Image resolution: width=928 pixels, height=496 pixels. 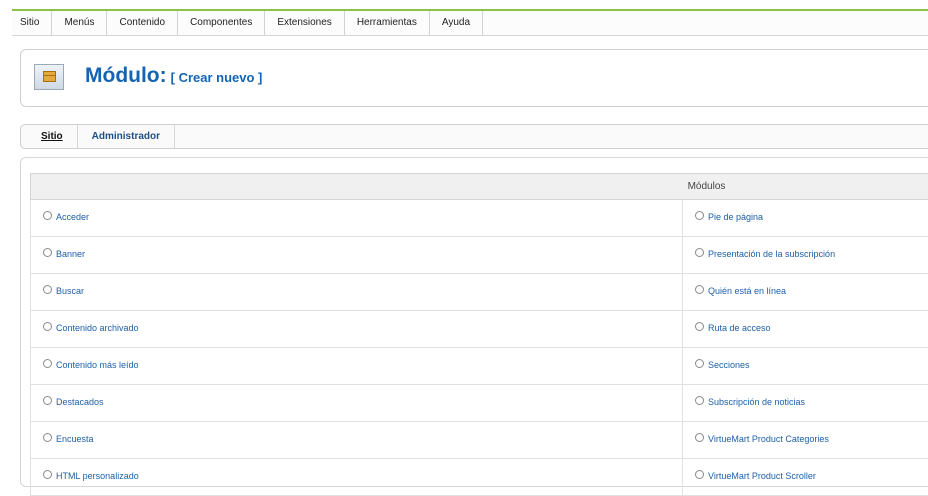 What do you see at coordinates (49, 136) in the screenshot?
I see `tab-sitio: Sitio` at bounding box center [49, 136].